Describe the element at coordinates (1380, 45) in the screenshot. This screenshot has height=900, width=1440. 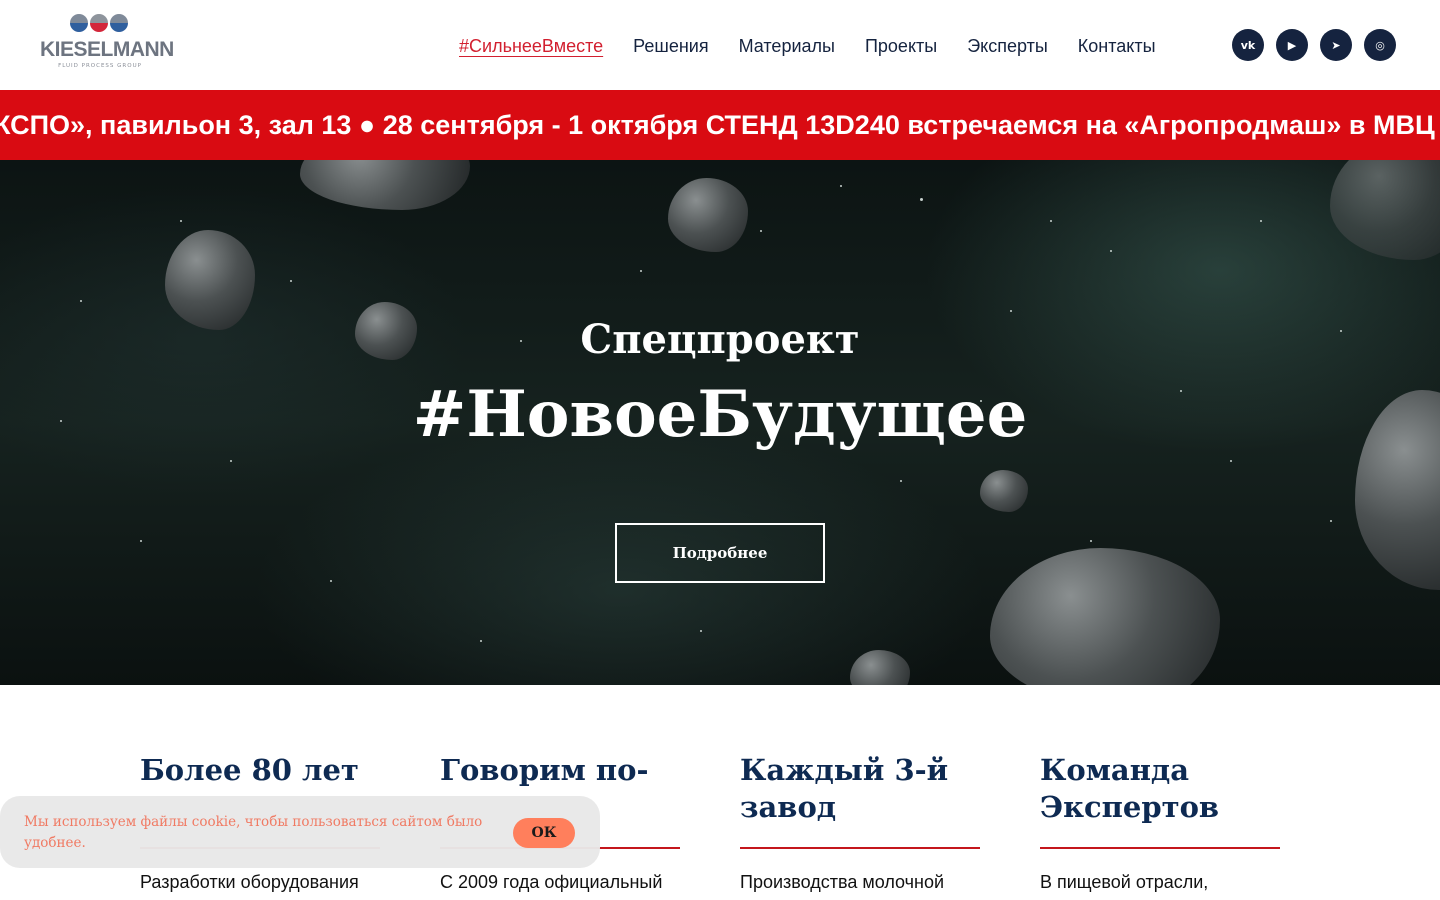
I see `chat-icon: ◎` at that location.